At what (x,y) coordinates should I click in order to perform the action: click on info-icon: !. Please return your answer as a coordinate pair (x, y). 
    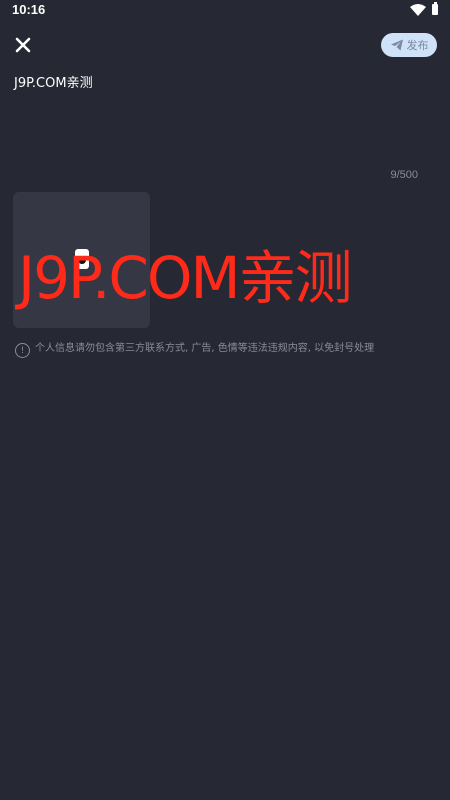
    Looking at the image, I should click on (22, 350).